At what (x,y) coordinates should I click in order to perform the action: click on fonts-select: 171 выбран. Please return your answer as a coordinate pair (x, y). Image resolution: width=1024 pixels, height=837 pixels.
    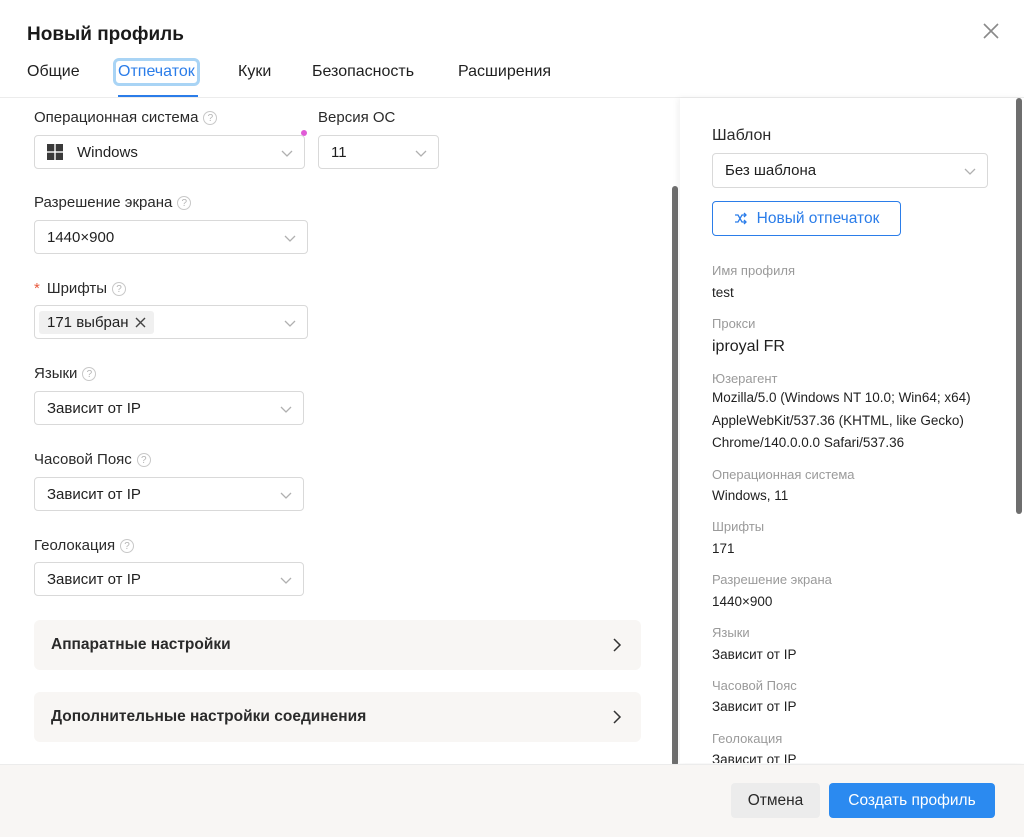
    Looking at the image, I should click on (171, 322).